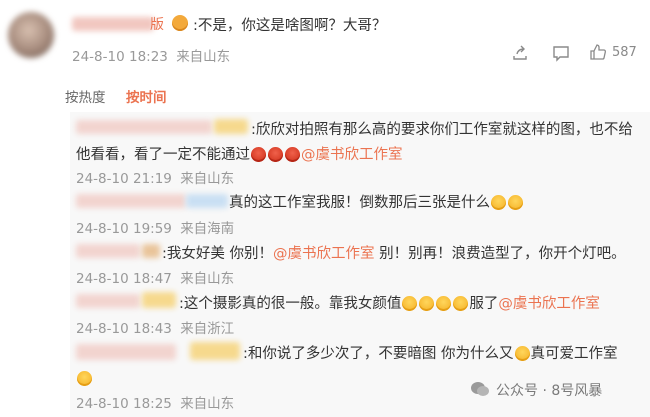 This screenshot has height=417, width=650. What do you see at coordinates (207, 179) in the screenshot?
I see `reply-1-location: 来自山东` at bounding box center [207, 179].